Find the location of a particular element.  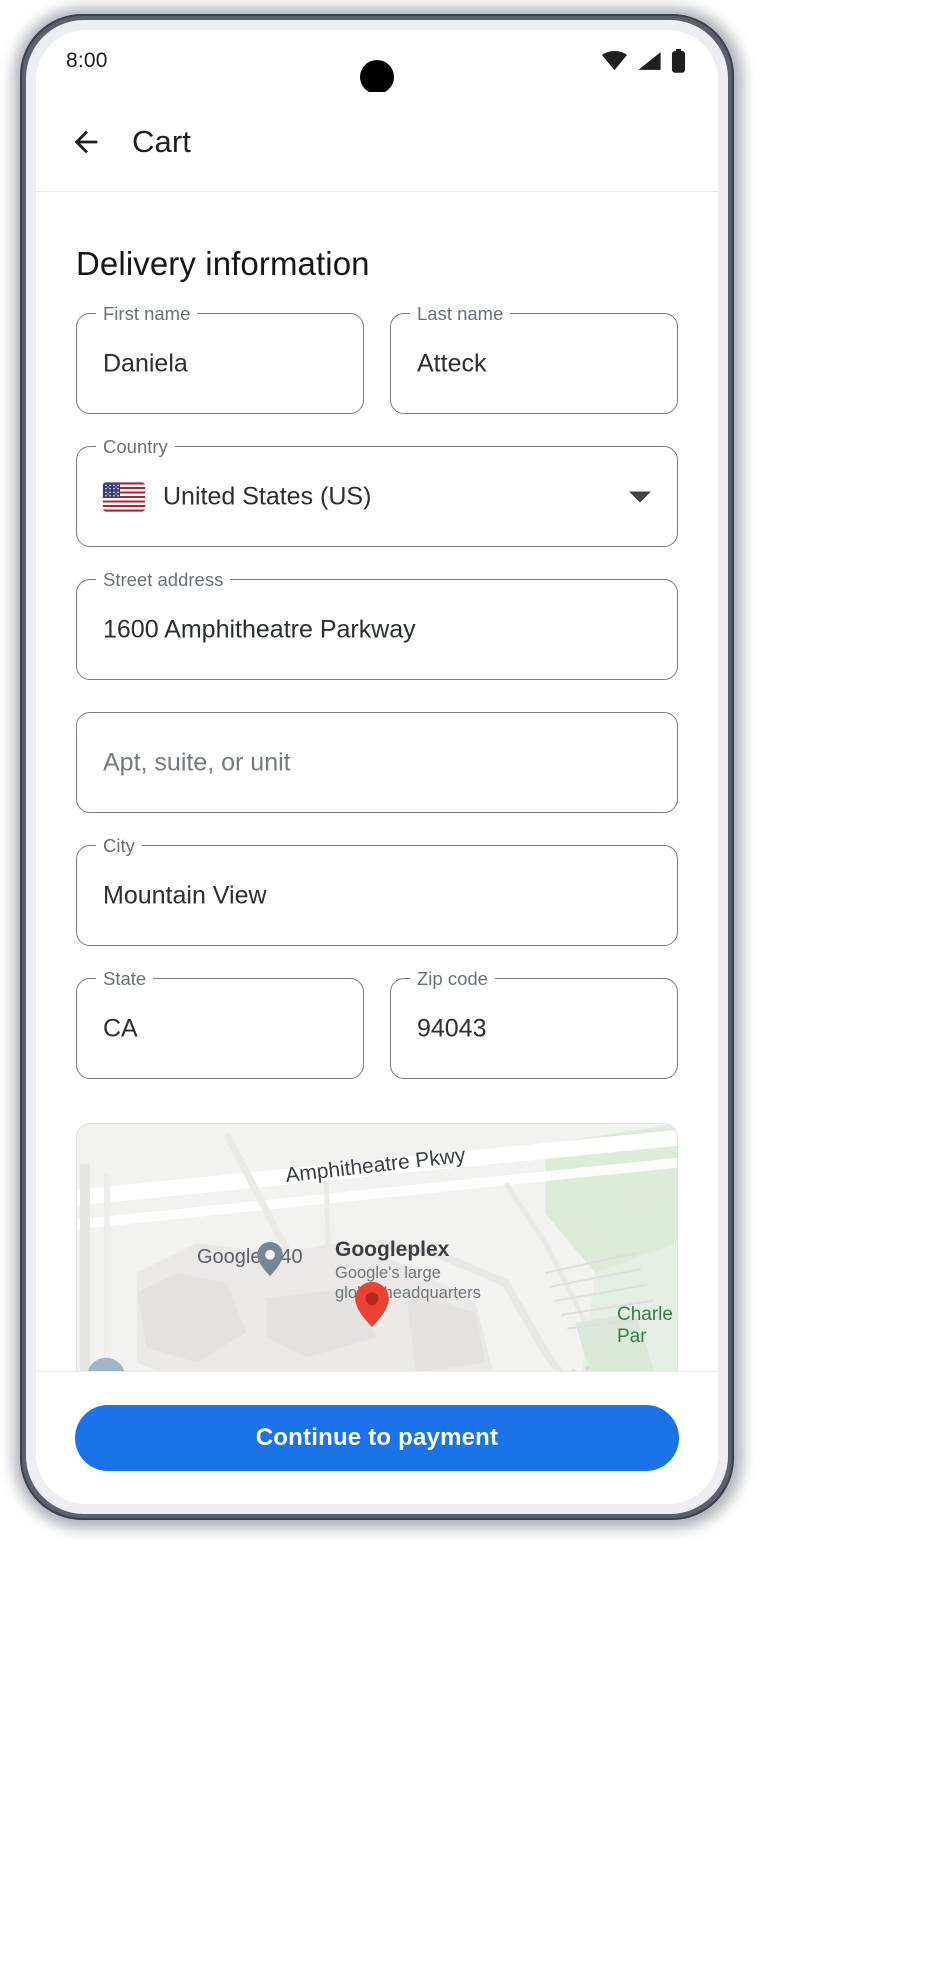

zip-code-label: Zip code is located at coordinates (452, 979).